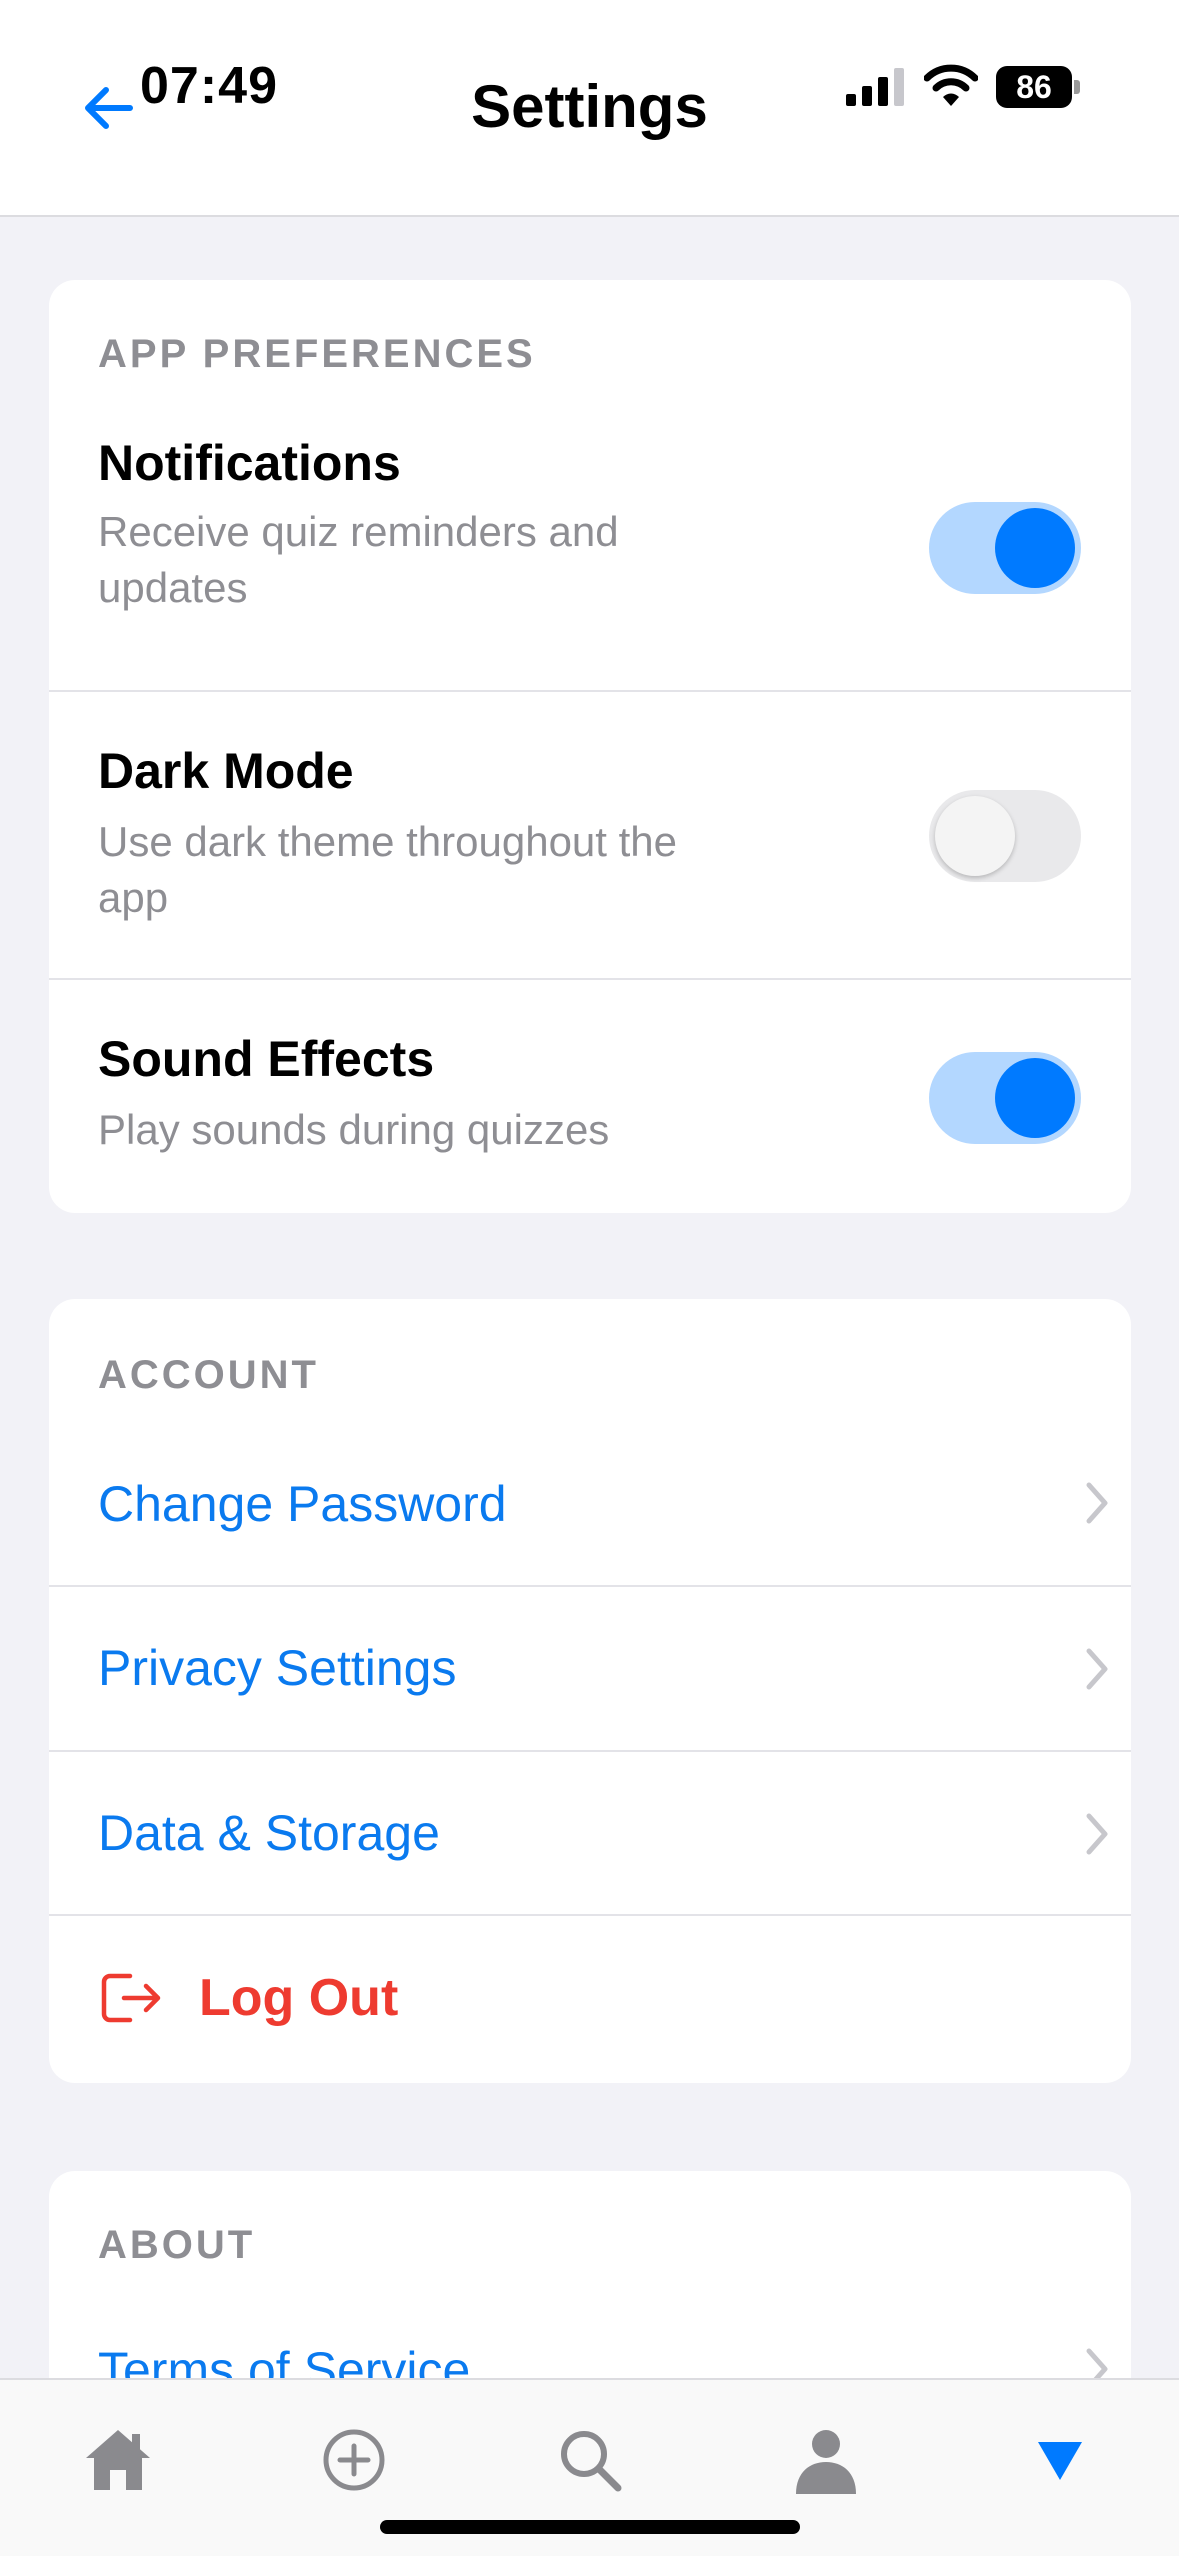 Image resolution: width=1179 pixels, height=2556 pixels. What do you see at coordinates (388, 841) in the screenshot?
I see `subtitle-line: Use dark theme throughout the` at bounding box center [388, 841].